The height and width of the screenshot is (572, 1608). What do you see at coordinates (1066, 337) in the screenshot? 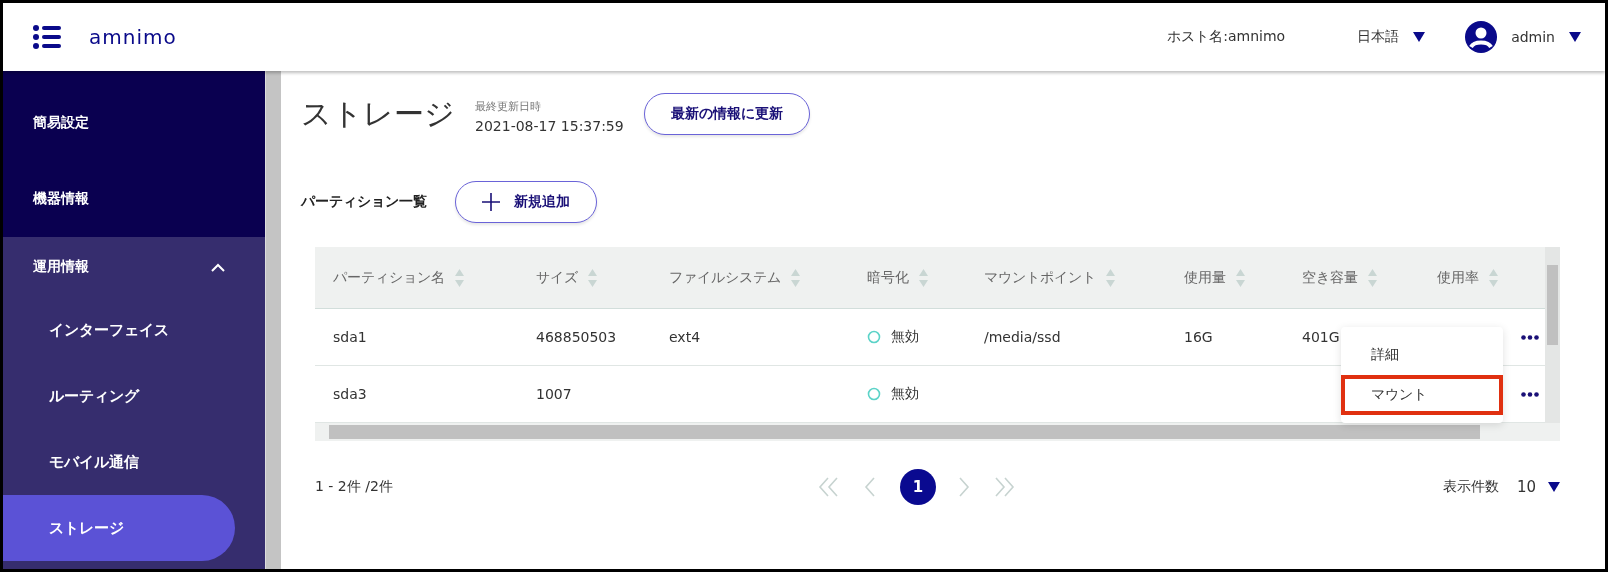
I see `table-cell: /media/ssd` at bounding box center [1066, 337].